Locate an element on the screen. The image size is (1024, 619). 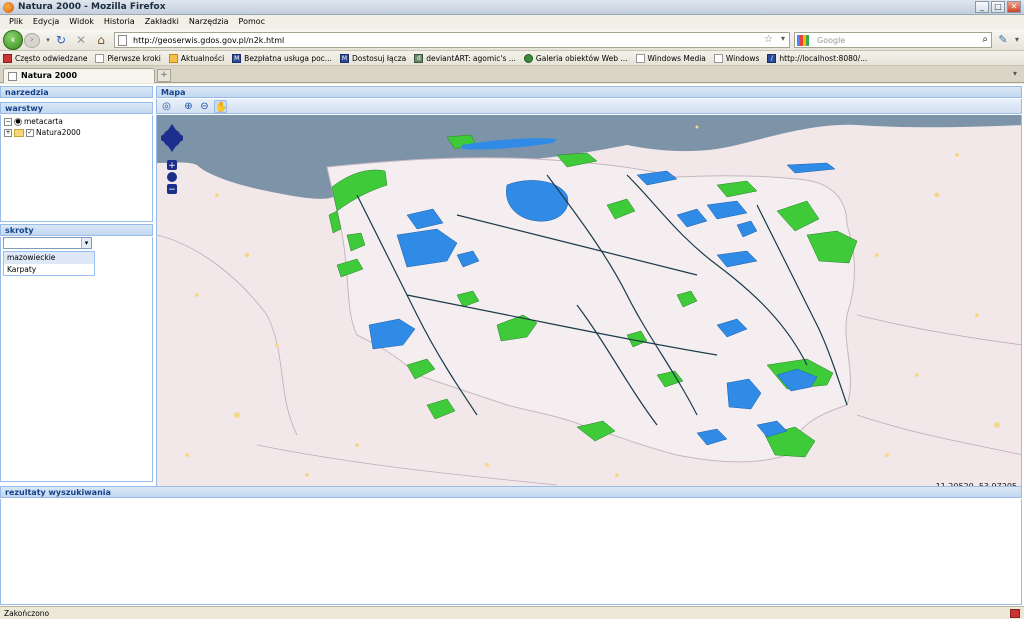
world-icon is located at coordinates (172, 177).